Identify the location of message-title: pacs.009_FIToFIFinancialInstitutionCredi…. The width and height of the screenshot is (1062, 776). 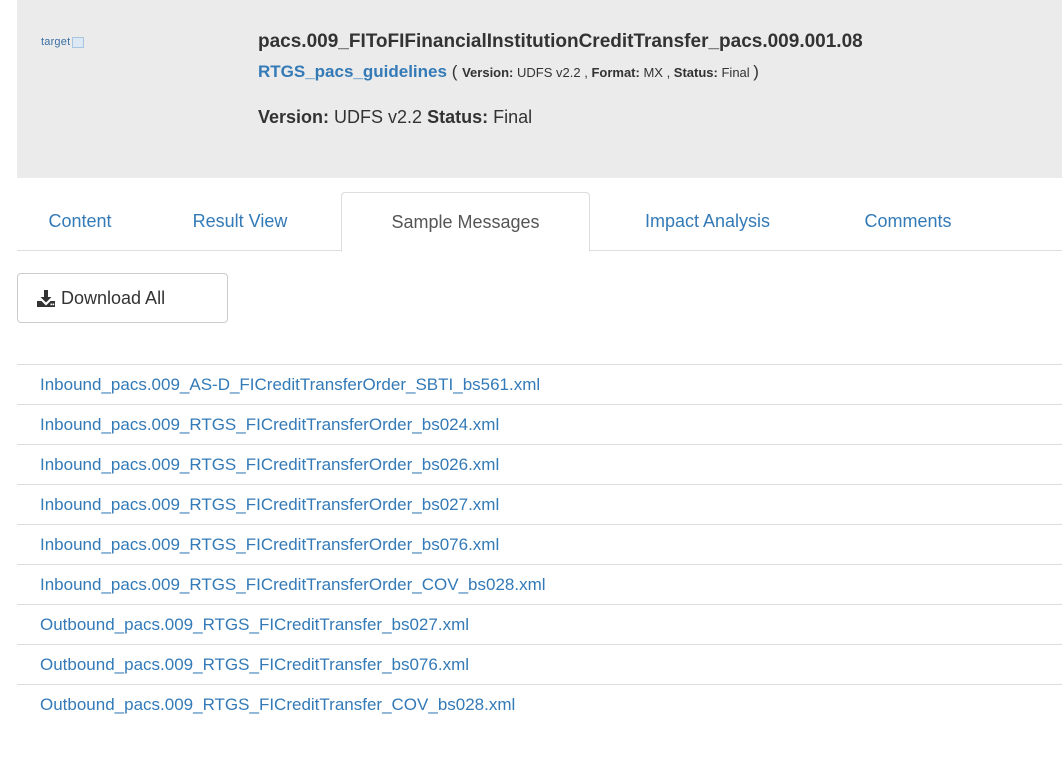
(560, 41).